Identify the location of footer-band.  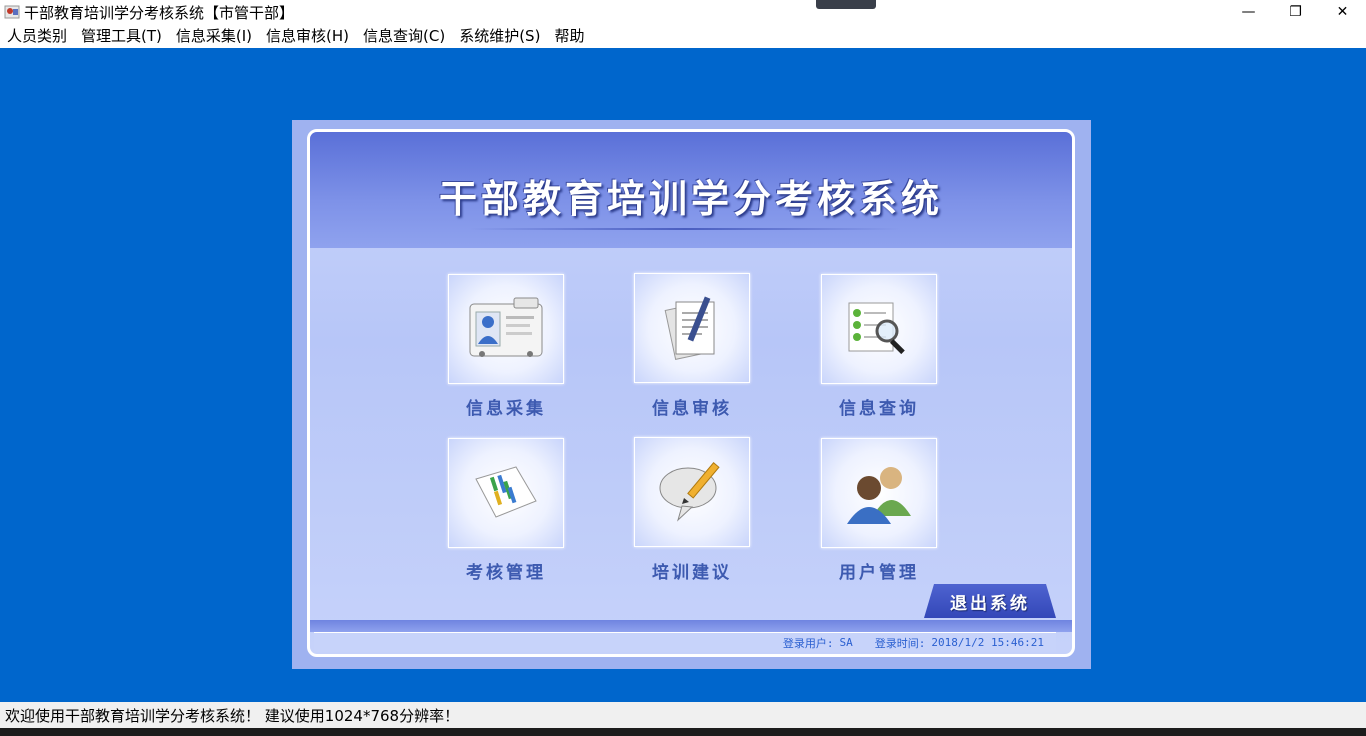
(691, 626).